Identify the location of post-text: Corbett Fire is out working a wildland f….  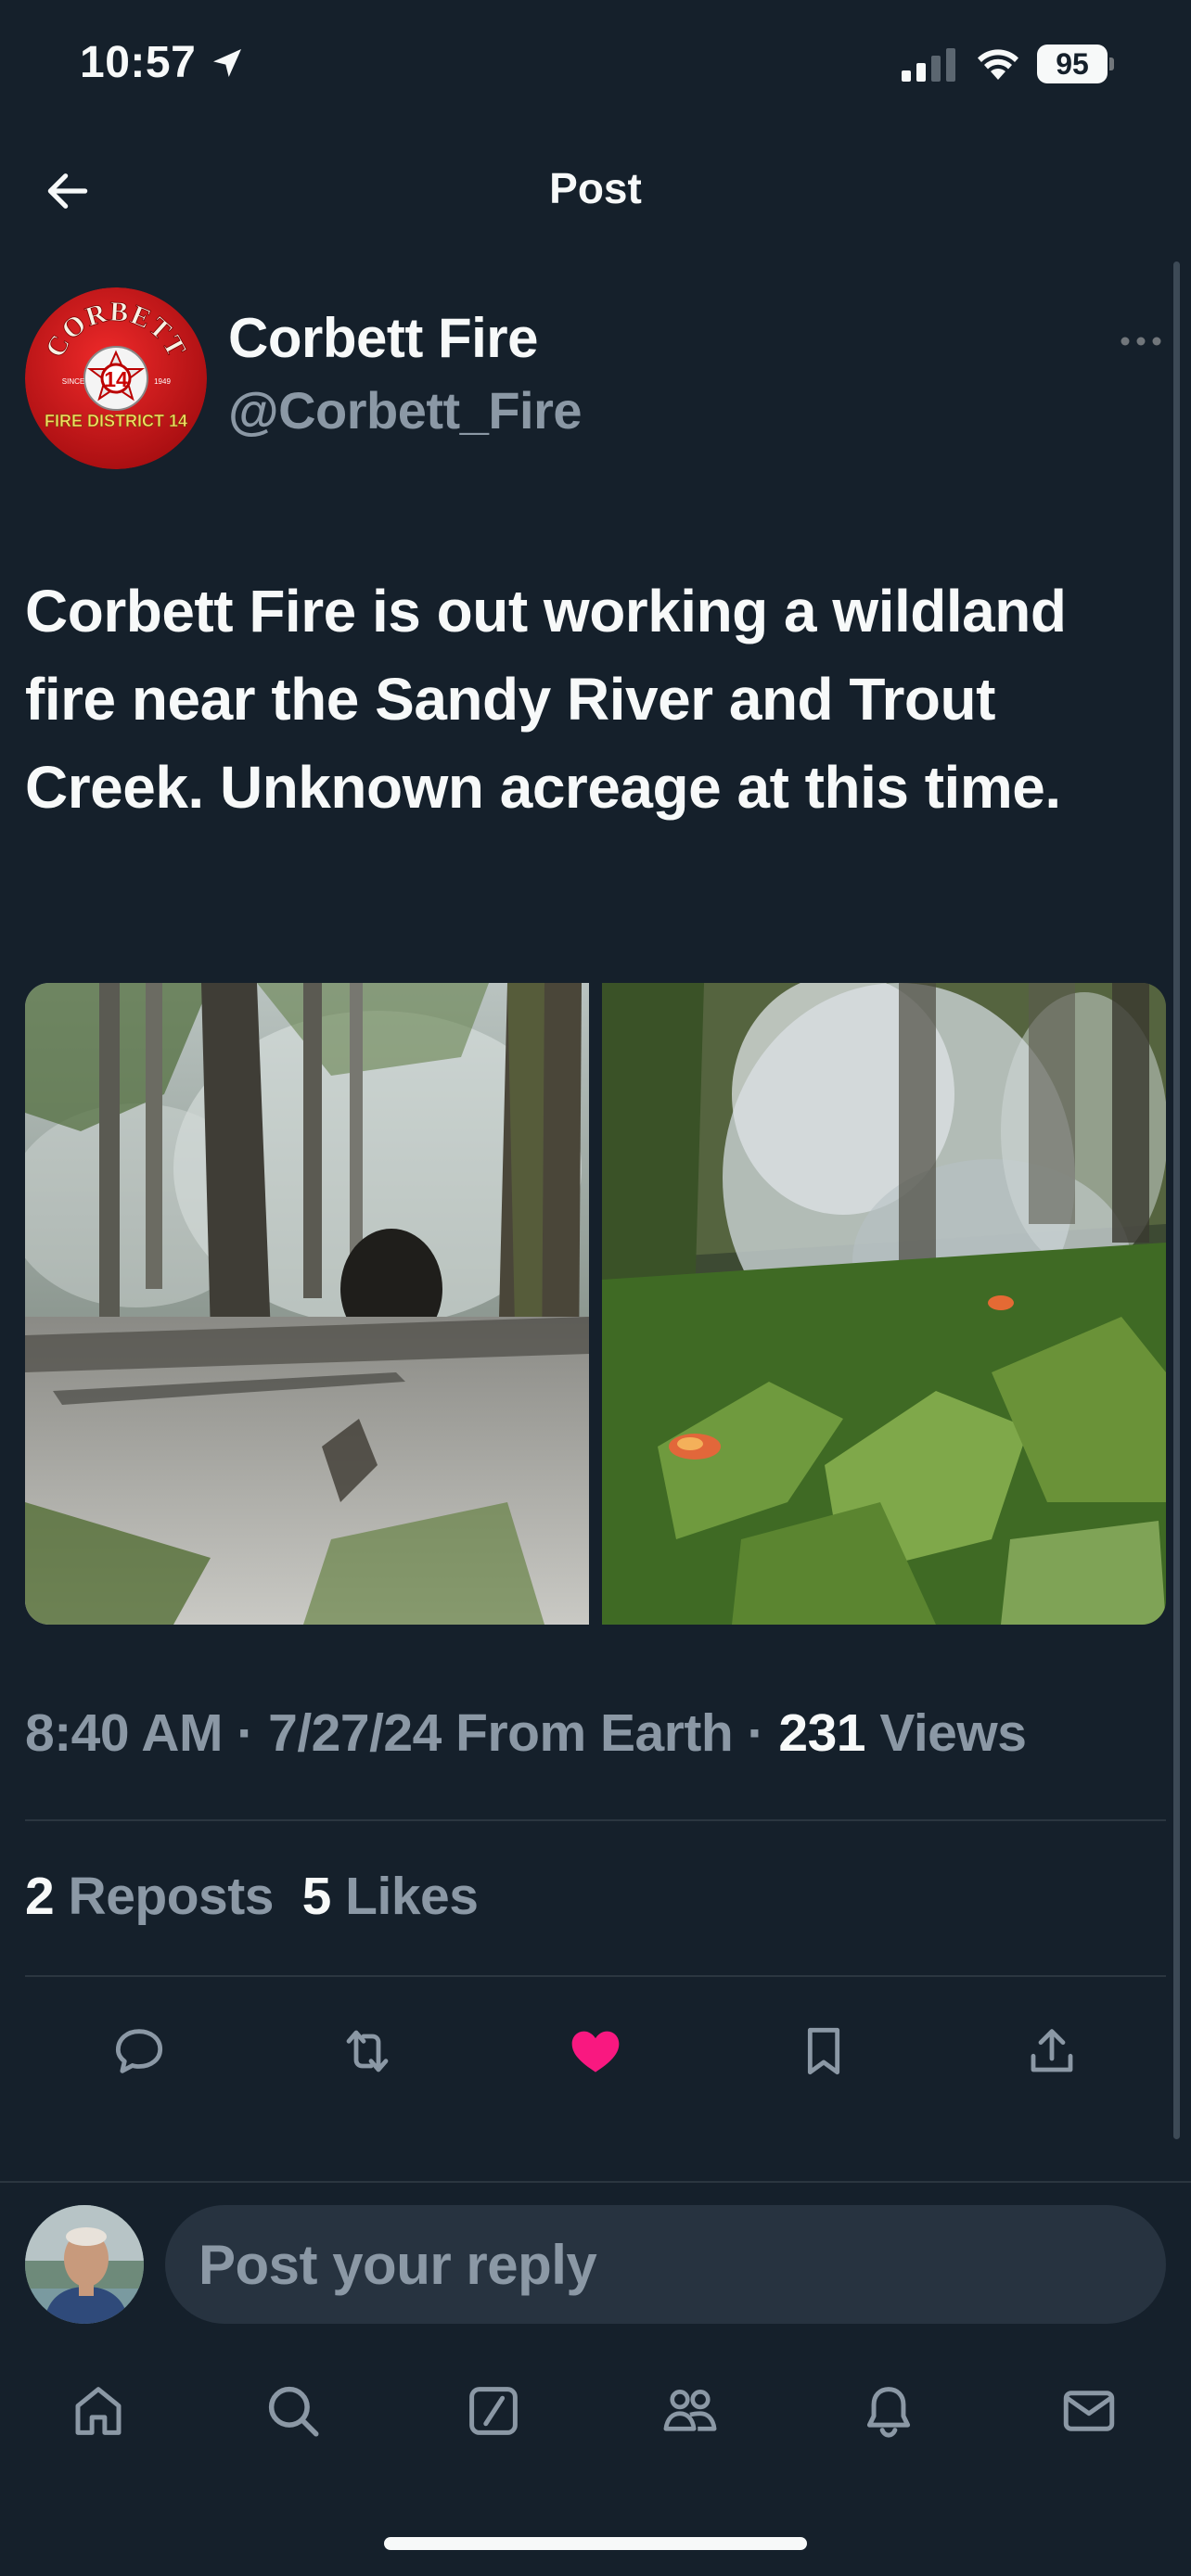
(546, 699).